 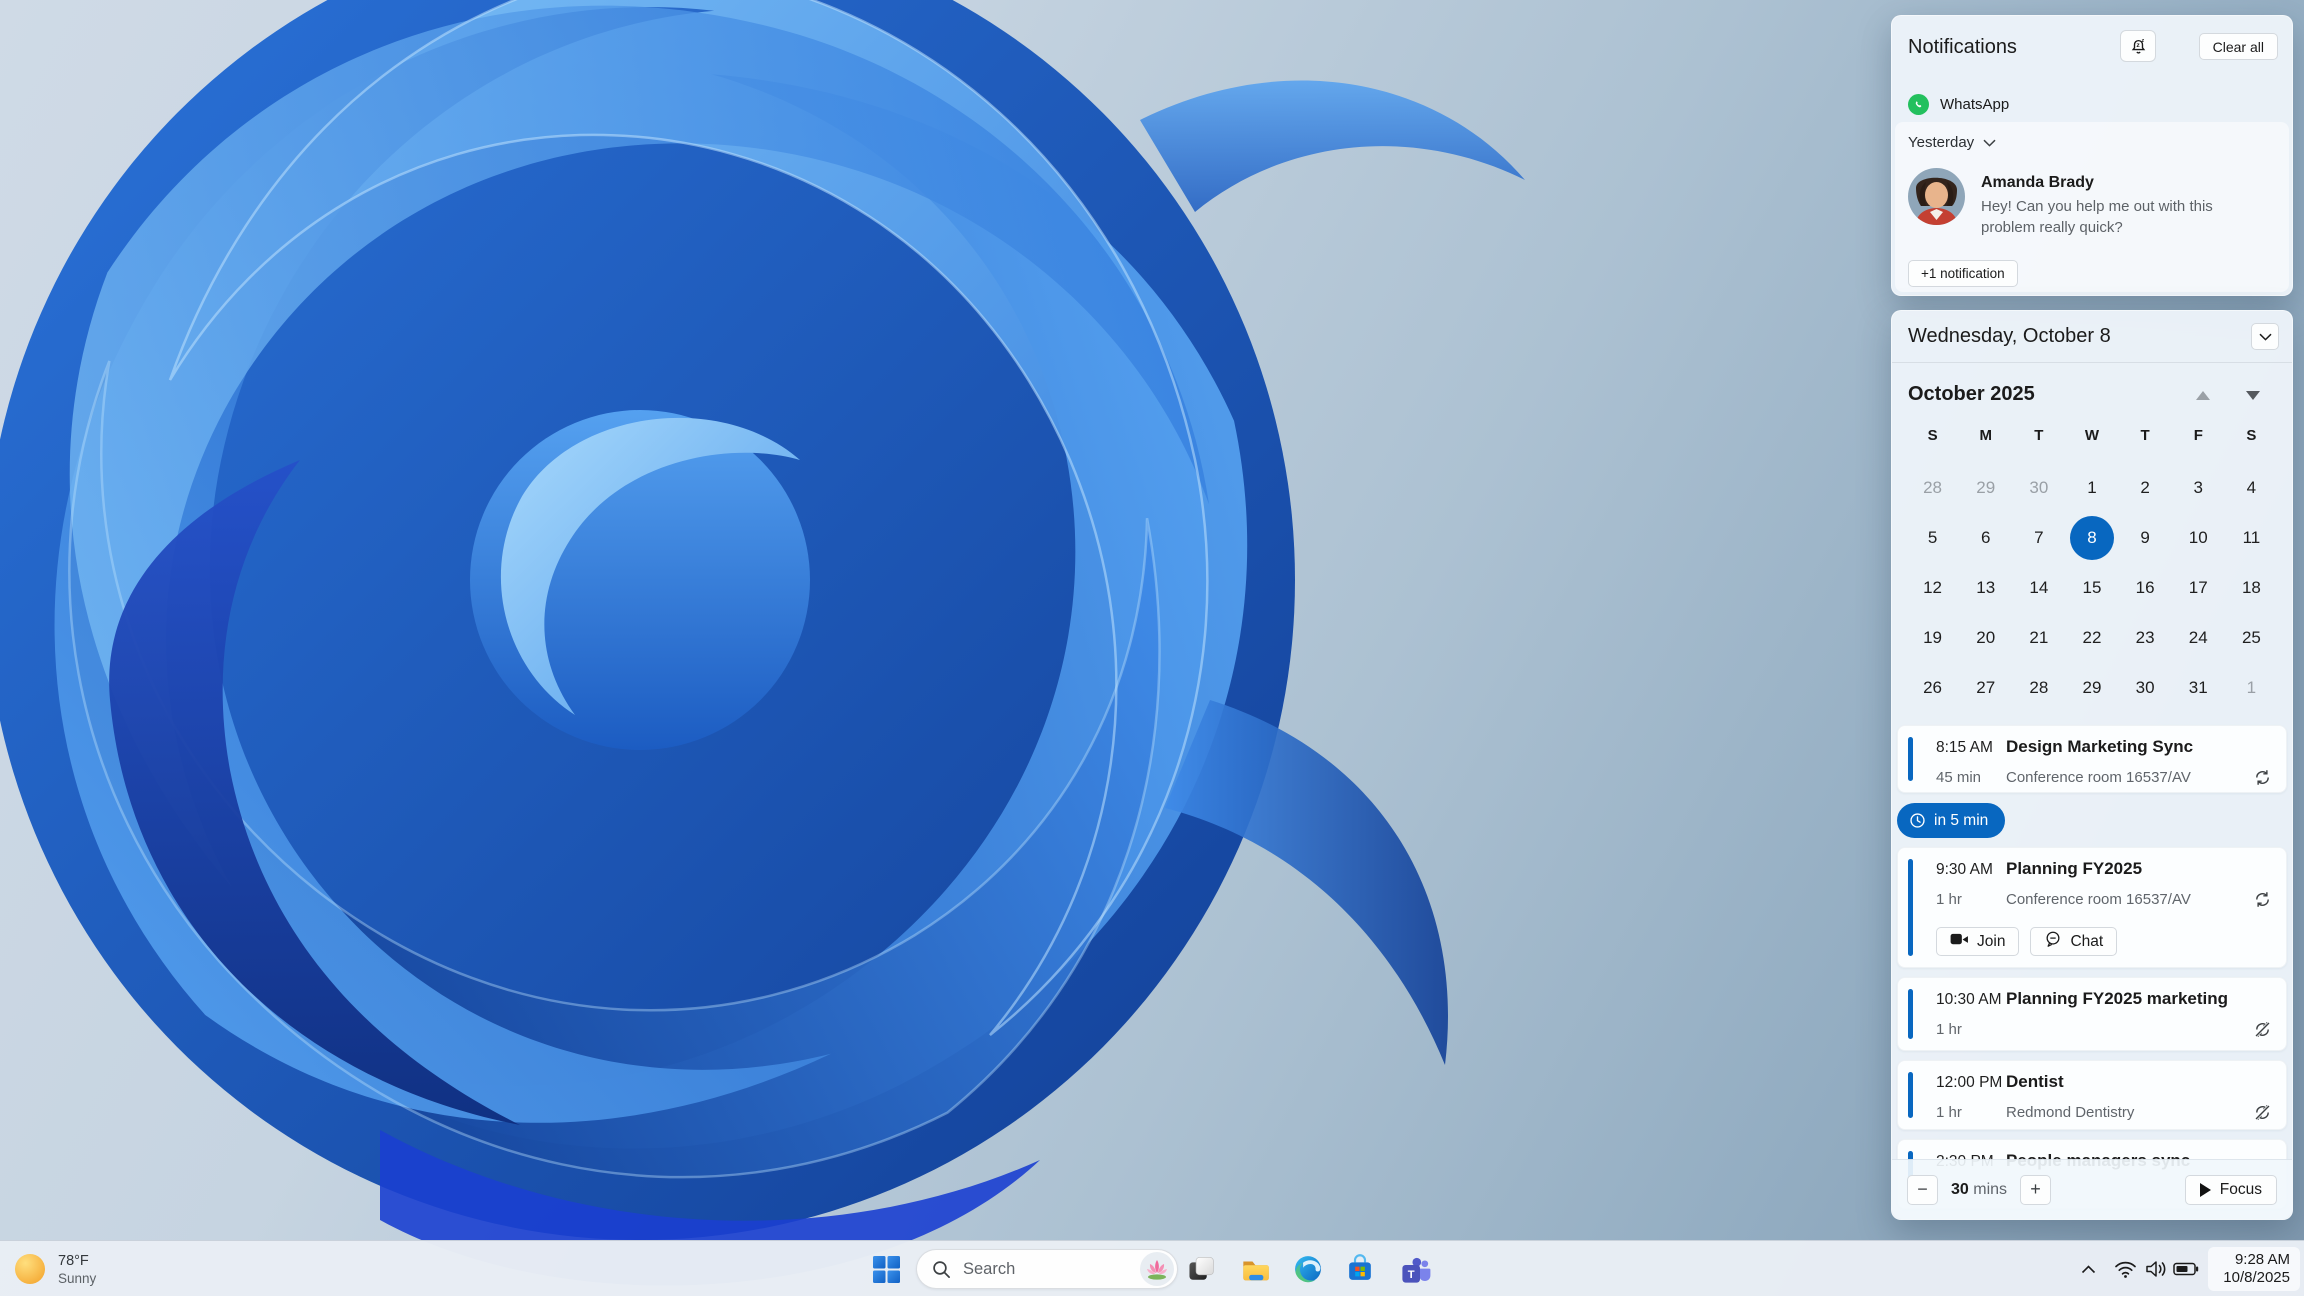 I want to click on battery-tray-icon, so click(x=2186, y=1269).